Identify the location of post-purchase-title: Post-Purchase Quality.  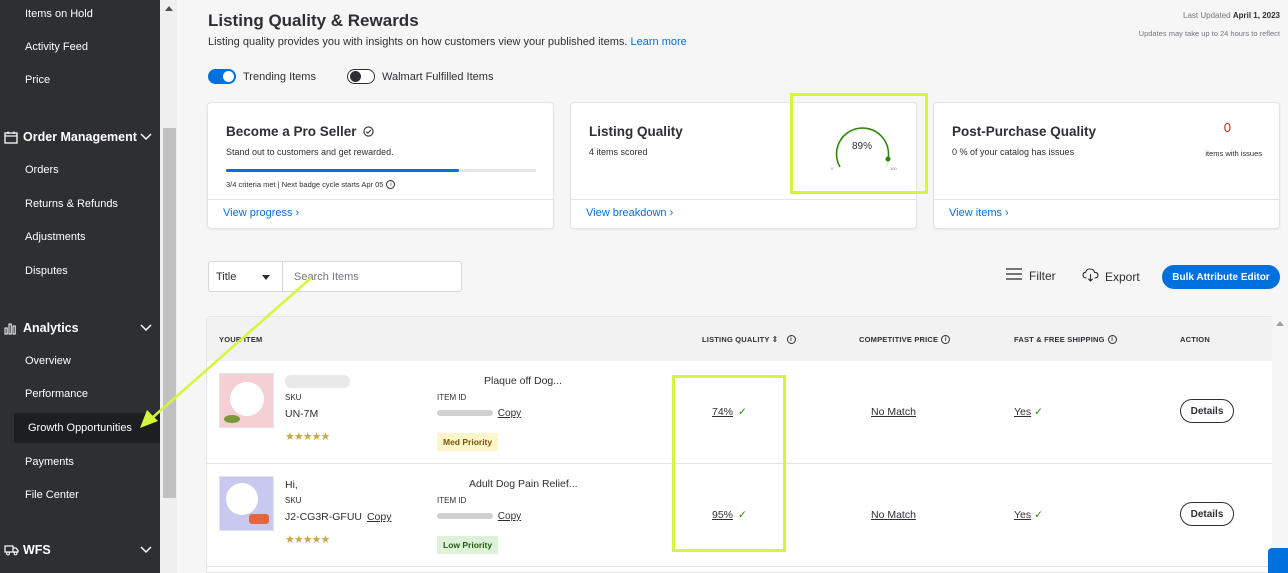
(1024, 131).